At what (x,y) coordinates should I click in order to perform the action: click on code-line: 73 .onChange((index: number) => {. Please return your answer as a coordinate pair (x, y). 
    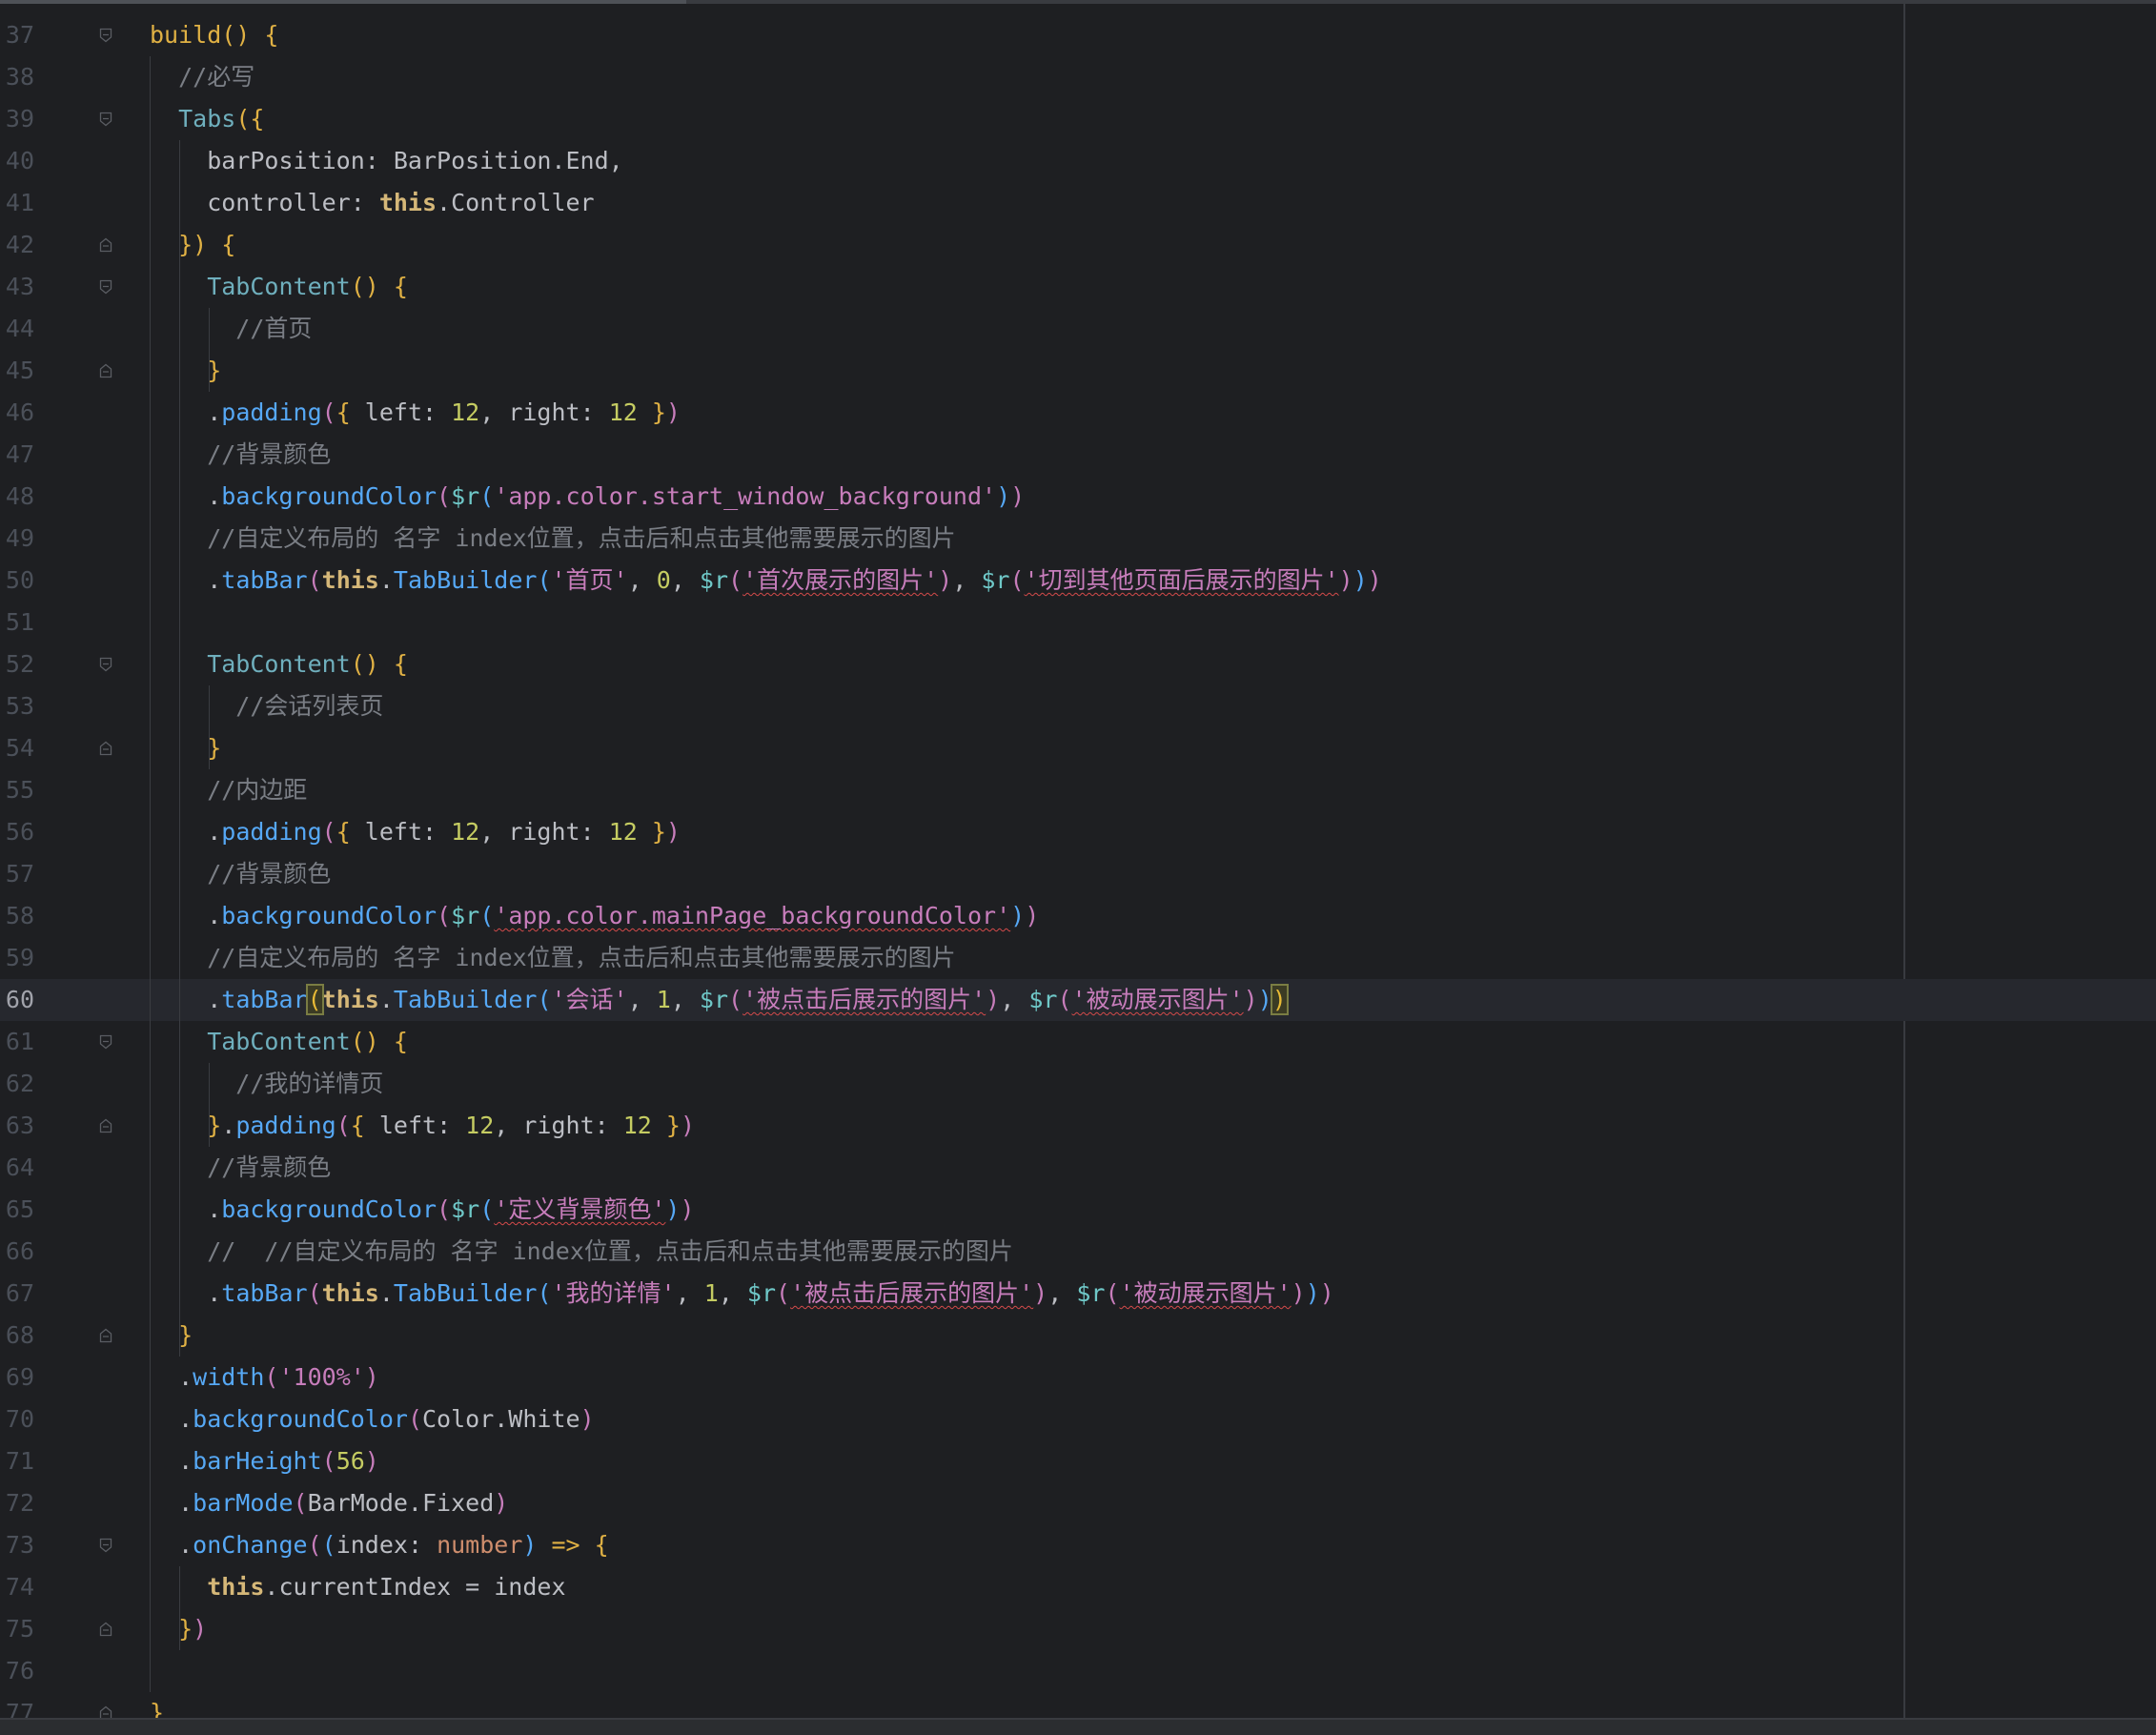
    Looking at the image, I should click on (1078, 1545).